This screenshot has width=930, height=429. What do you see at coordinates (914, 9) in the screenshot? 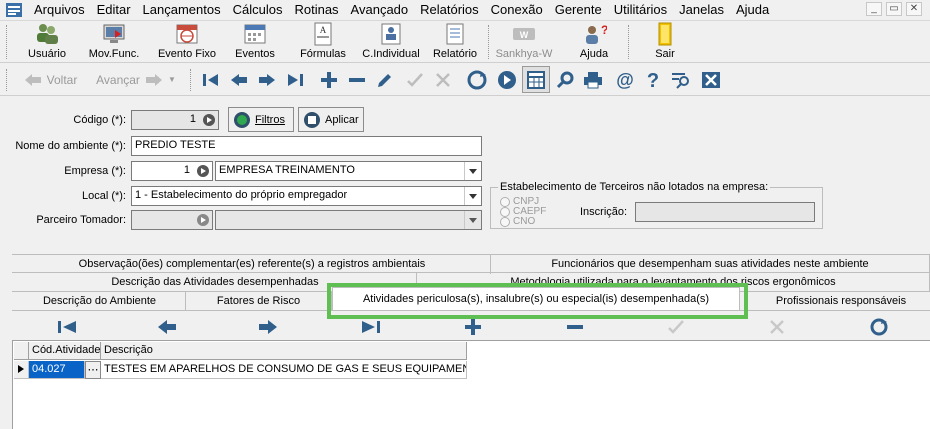
I see `close-button: ✕` at bounding box center [914, 9].